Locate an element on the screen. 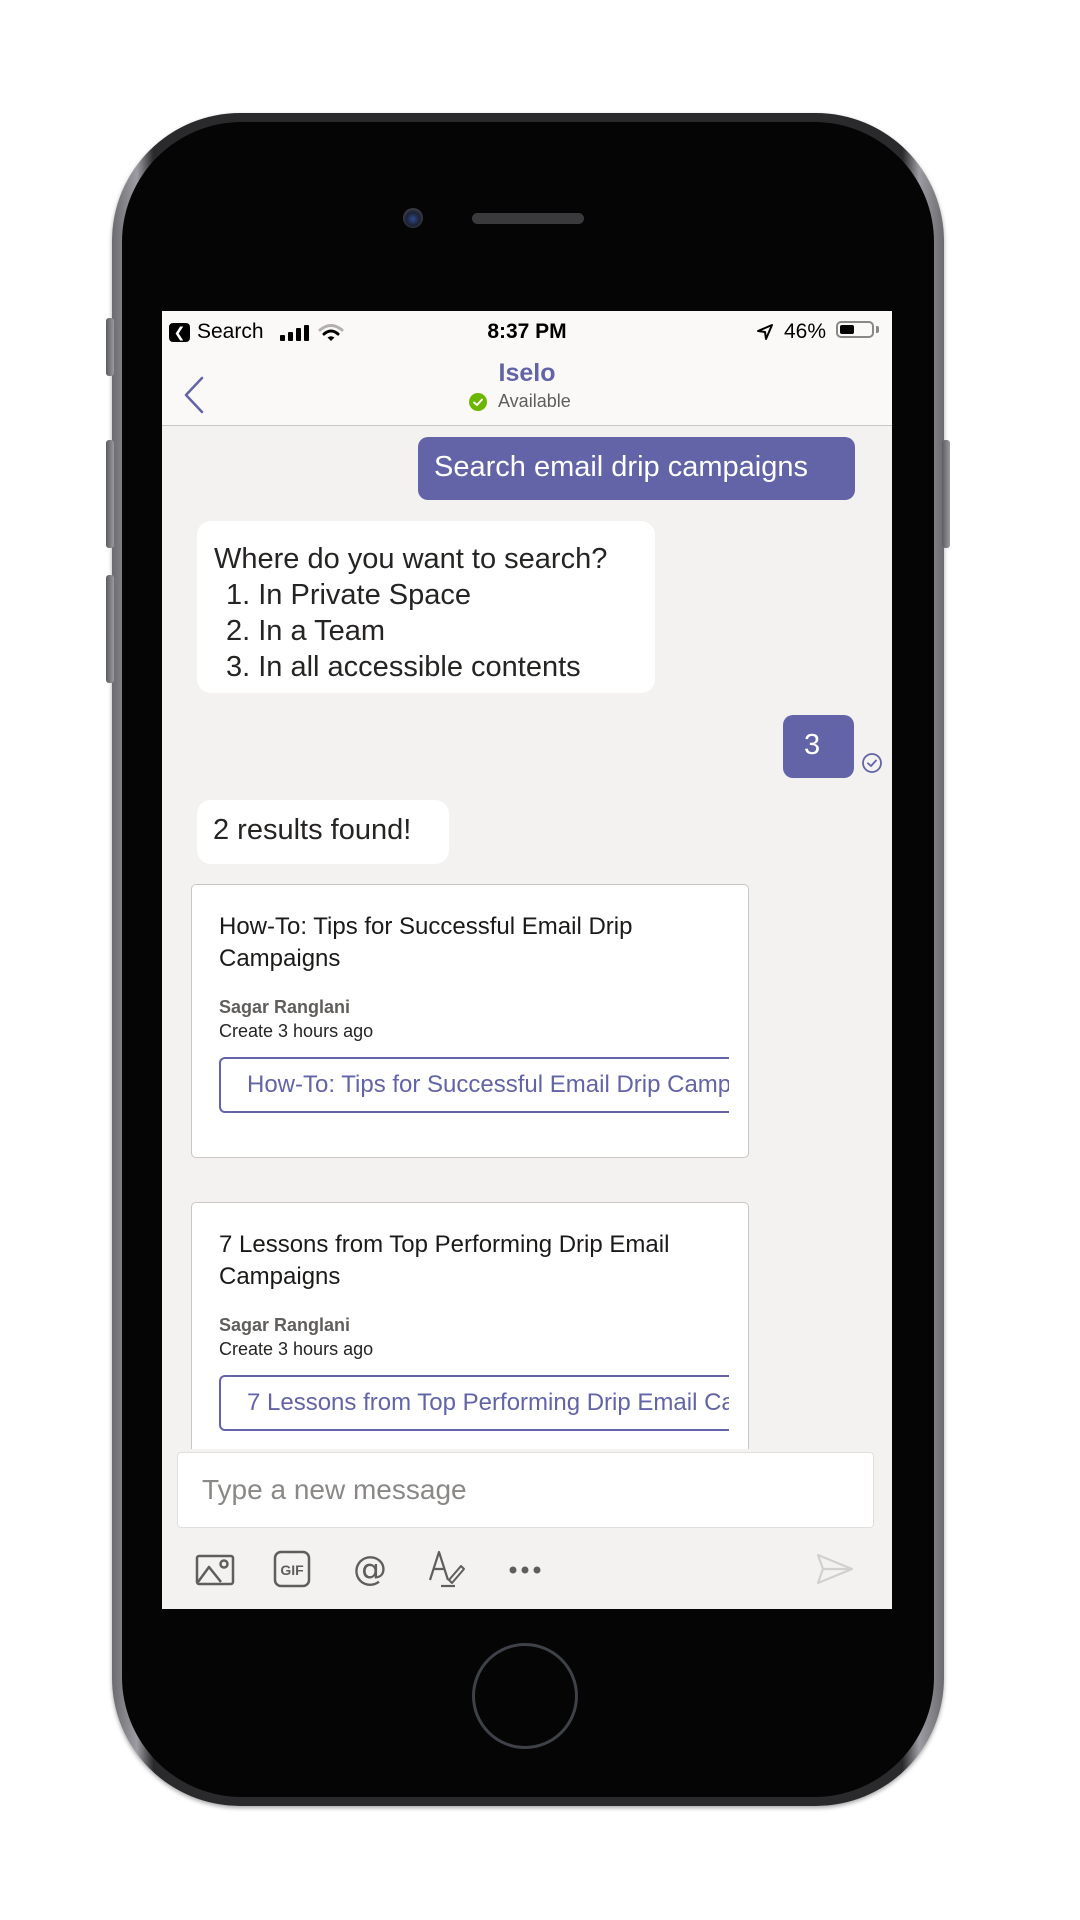  battery-tip is located at coordinates (877, 329).